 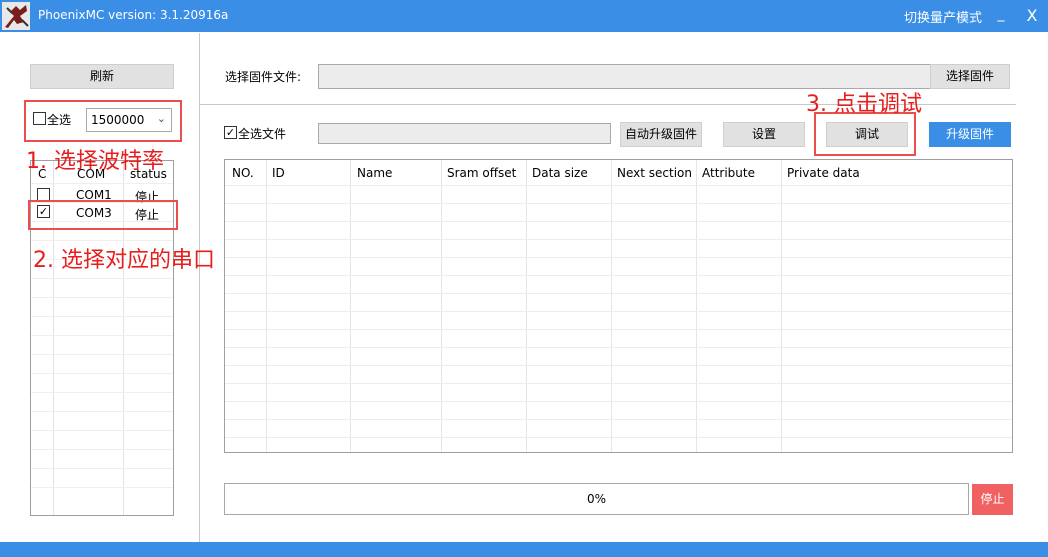 What do you see at coordinates (764, 134) in the screenshot?
I see `settings-button: 设置` at bounding box center [764, 134].